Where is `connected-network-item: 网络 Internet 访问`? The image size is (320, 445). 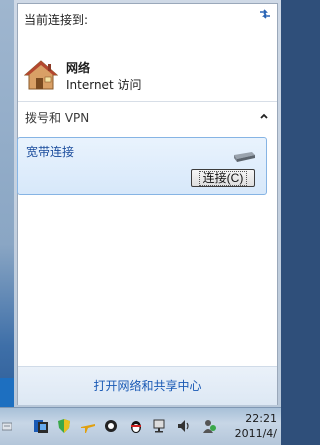
connected-network-item: 网络 Internet 访问 is located at coordinates (139, 75).